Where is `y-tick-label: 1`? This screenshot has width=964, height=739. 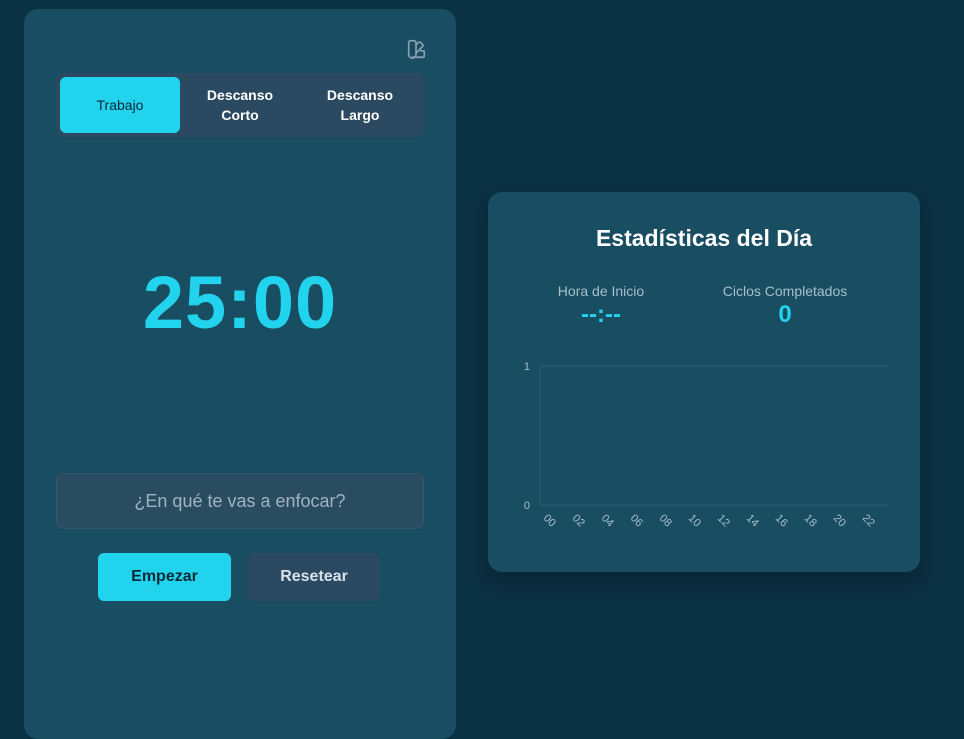 y-tick-label: 1 is located at coordinates (527, 367).